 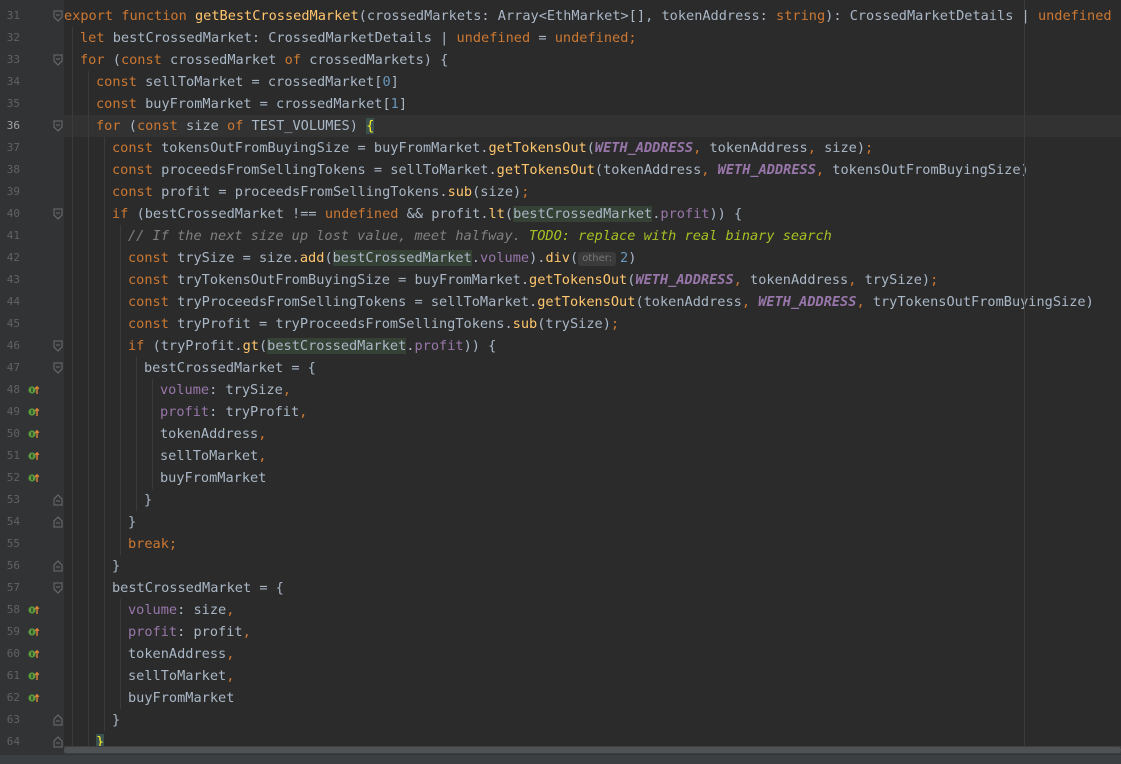 What do you see at coordinates (592, 390) in the screenshot?
I see `code-line: volume: trySize,` at bounding box center [592, 390].